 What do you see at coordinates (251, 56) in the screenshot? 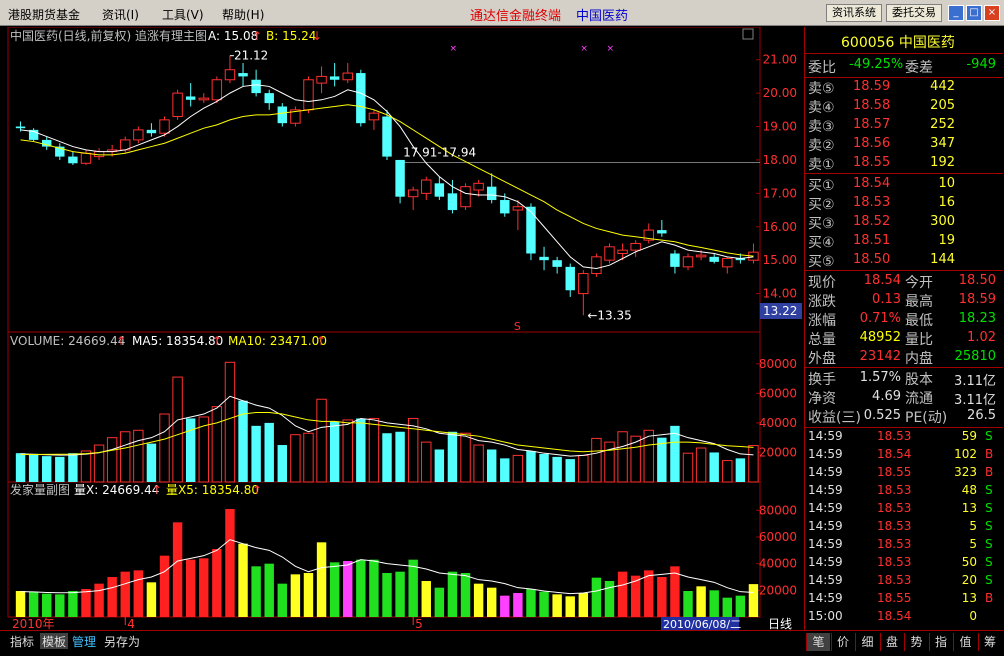
I see `high-label: 21.12` at bounding box center [251, 56].